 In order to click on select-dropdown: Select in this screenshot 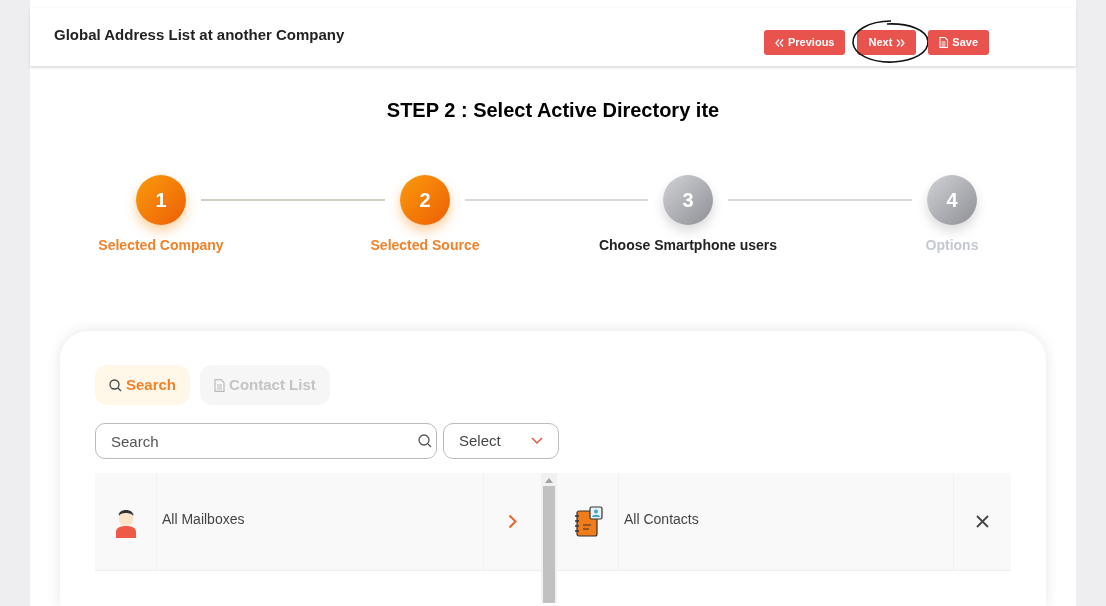, I will do `click(501, 441)`.